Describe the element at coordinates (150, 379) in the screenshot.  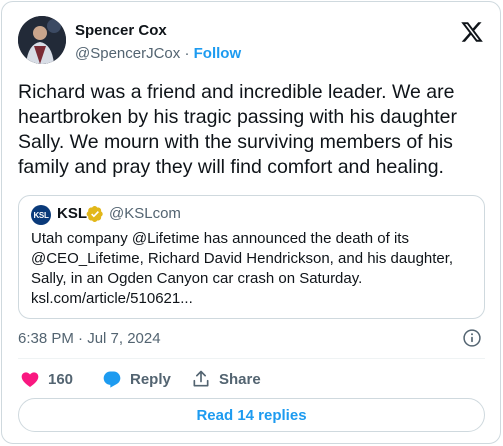
I see `reply-label: Reply` at that location.